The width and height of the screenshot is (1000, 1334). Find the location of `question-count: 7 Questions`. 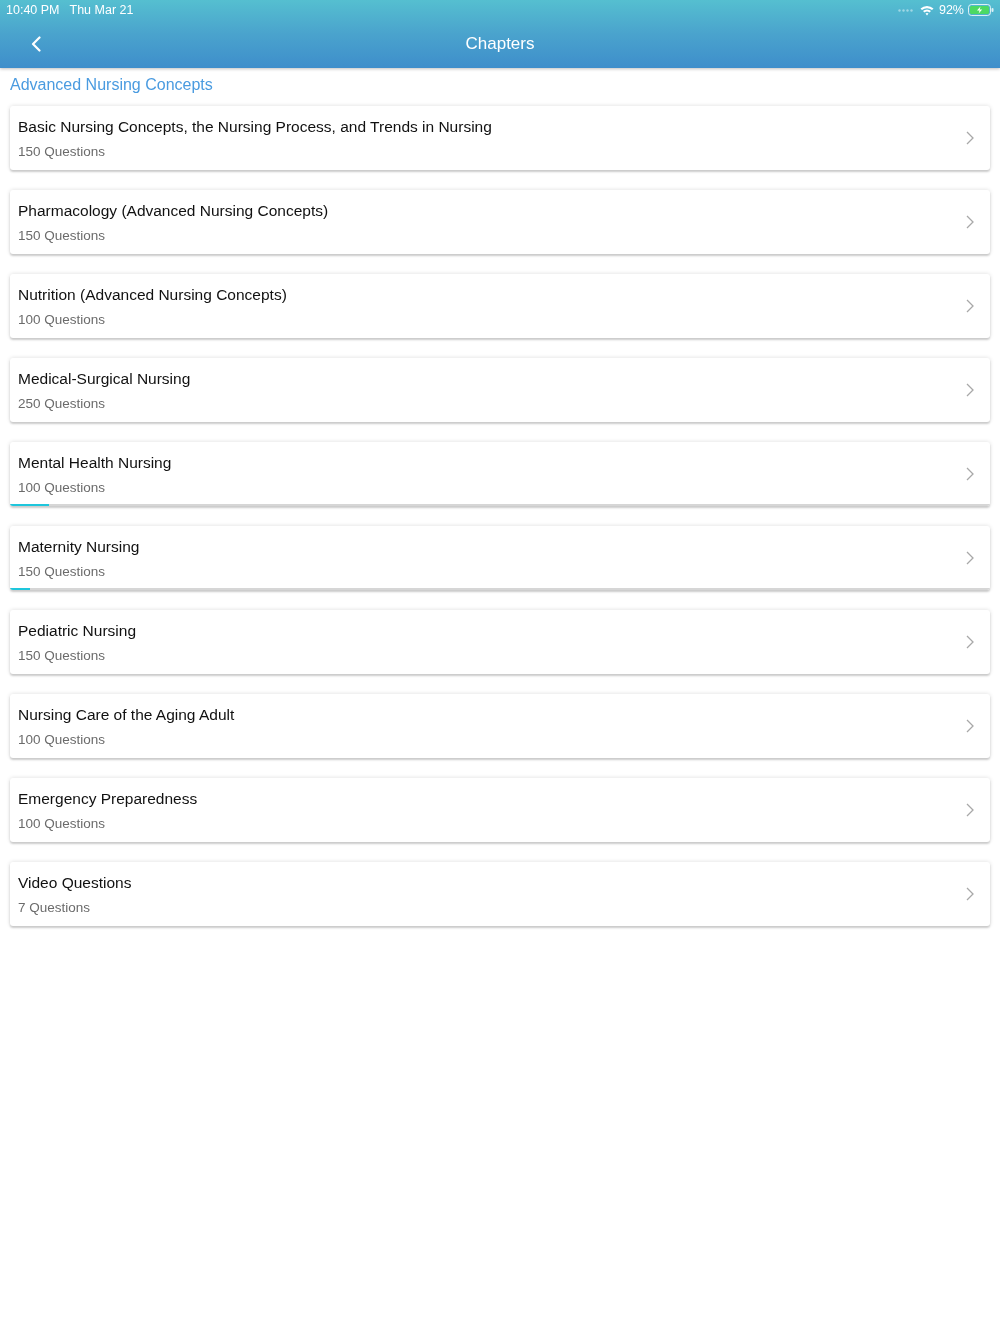

question-count: 7 Questions is located at coordinates (54, 907).